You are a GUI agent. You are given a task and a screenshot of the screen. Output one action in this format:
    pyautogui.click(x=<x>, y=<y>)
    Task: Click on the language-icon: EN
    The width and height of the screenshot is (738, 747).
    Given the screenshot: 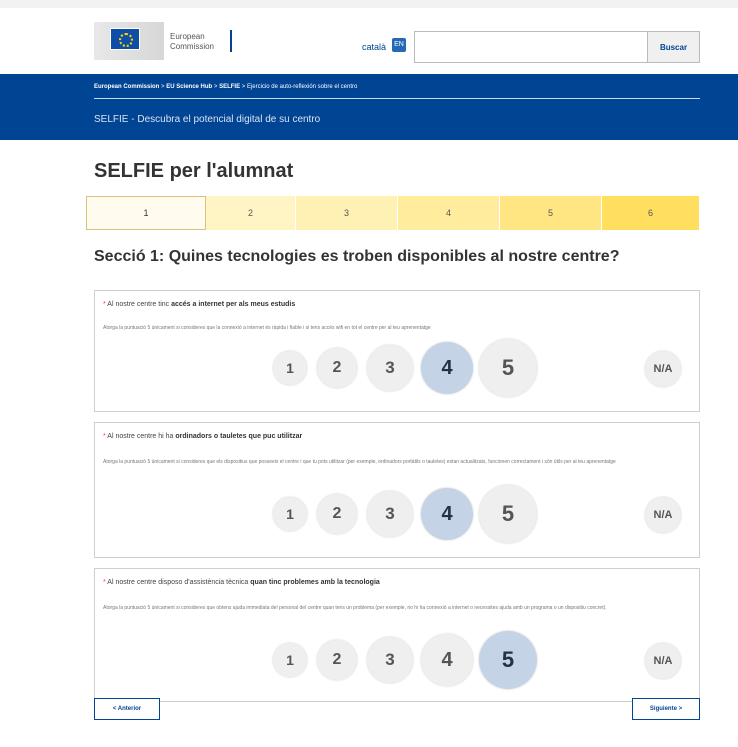 What is the action you would take?
    pyautogui.click(x=399, y=45)
    